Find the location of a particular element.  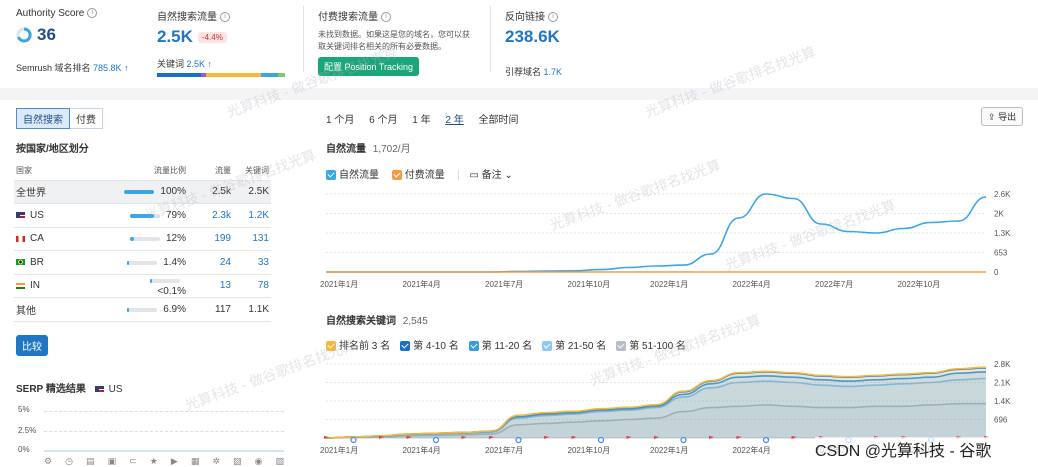

traffic-value: 13 is located at coordinates (208, 286).